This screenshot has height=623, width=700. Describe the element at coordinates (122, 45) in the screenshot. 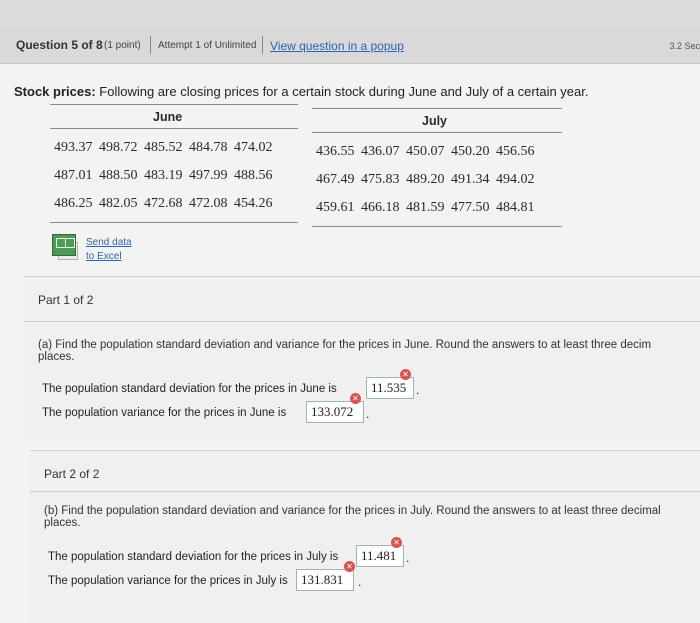

I see `question-points: (1 point)` at that location.